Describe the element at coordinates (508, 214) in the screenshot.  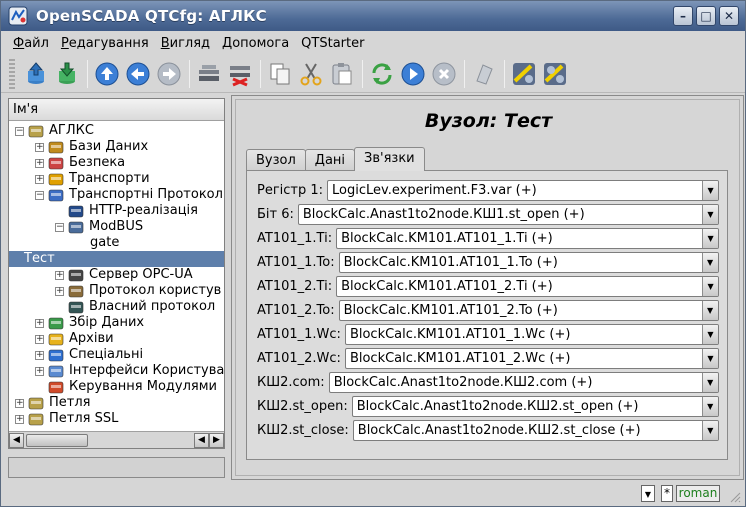
I see `link-select: BlockCalc.Anast1to2node.КШ1.st_open (+) ▼` at that location.